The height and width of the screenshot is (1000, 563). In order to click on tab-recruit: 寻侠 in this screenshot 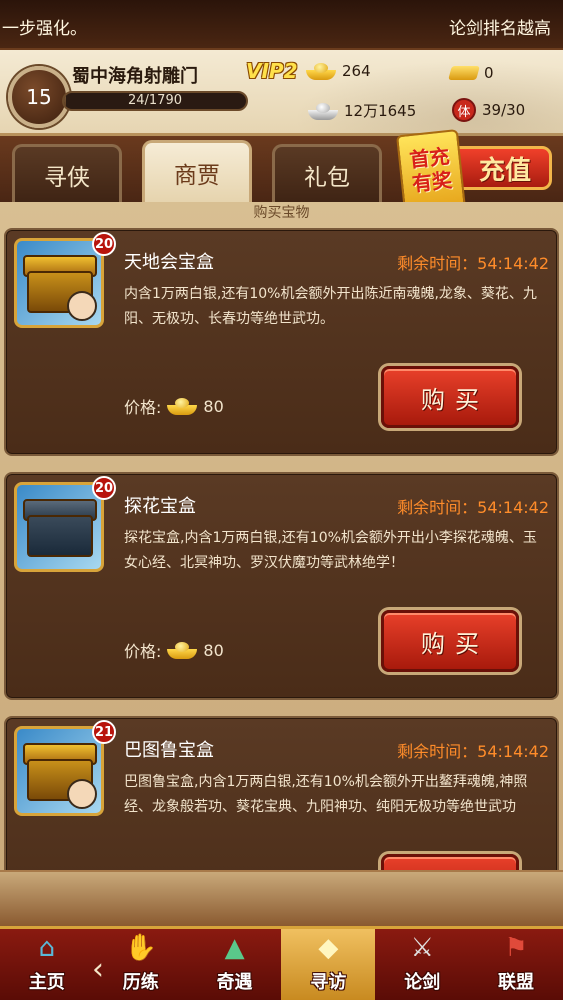, I will do `click(67, 173)`.